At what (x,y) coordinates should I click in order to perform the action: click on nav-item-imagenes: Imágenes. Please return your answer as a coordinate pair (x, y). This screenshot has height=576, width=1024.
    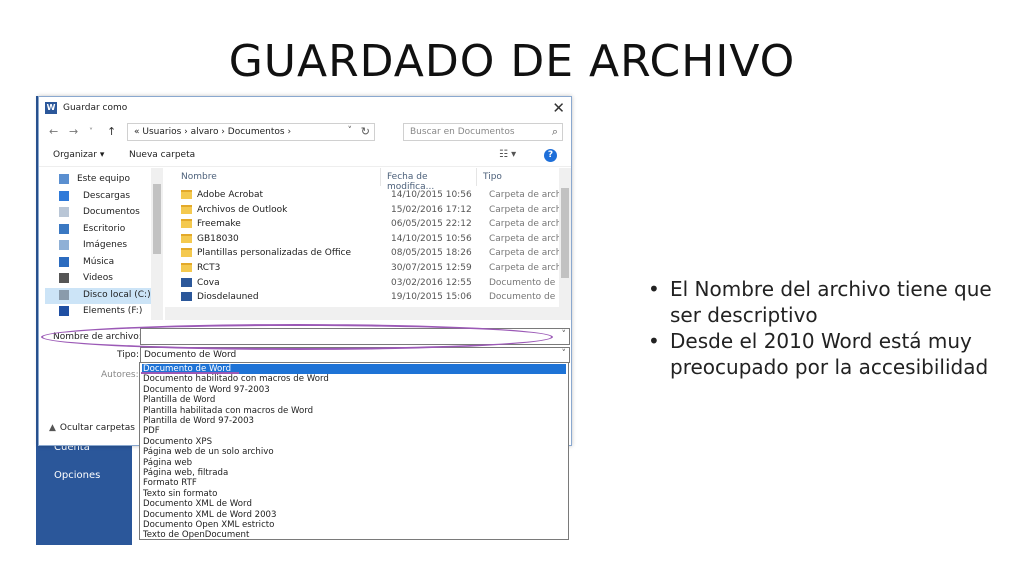
    Looking at the image, I should click on (98, 246).